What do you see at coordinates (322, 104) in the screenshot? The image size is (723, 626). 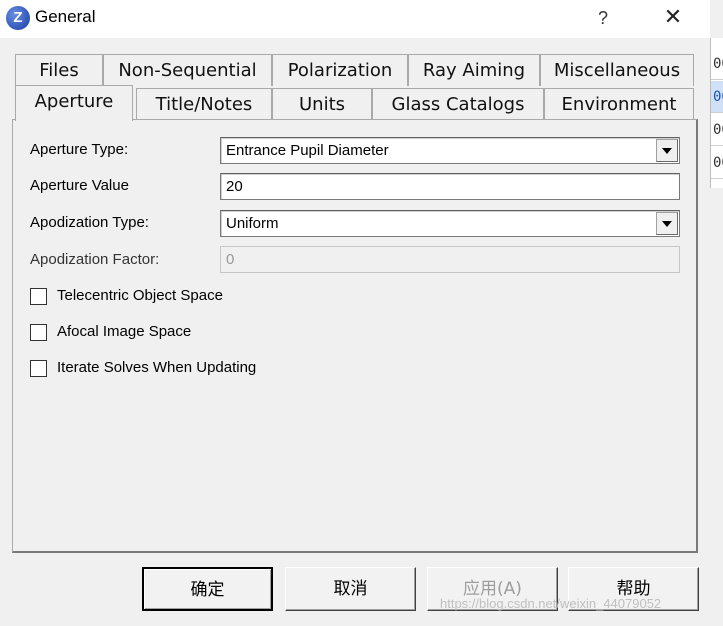 I see `tab-units: Units` at bounding box center [322, 104].